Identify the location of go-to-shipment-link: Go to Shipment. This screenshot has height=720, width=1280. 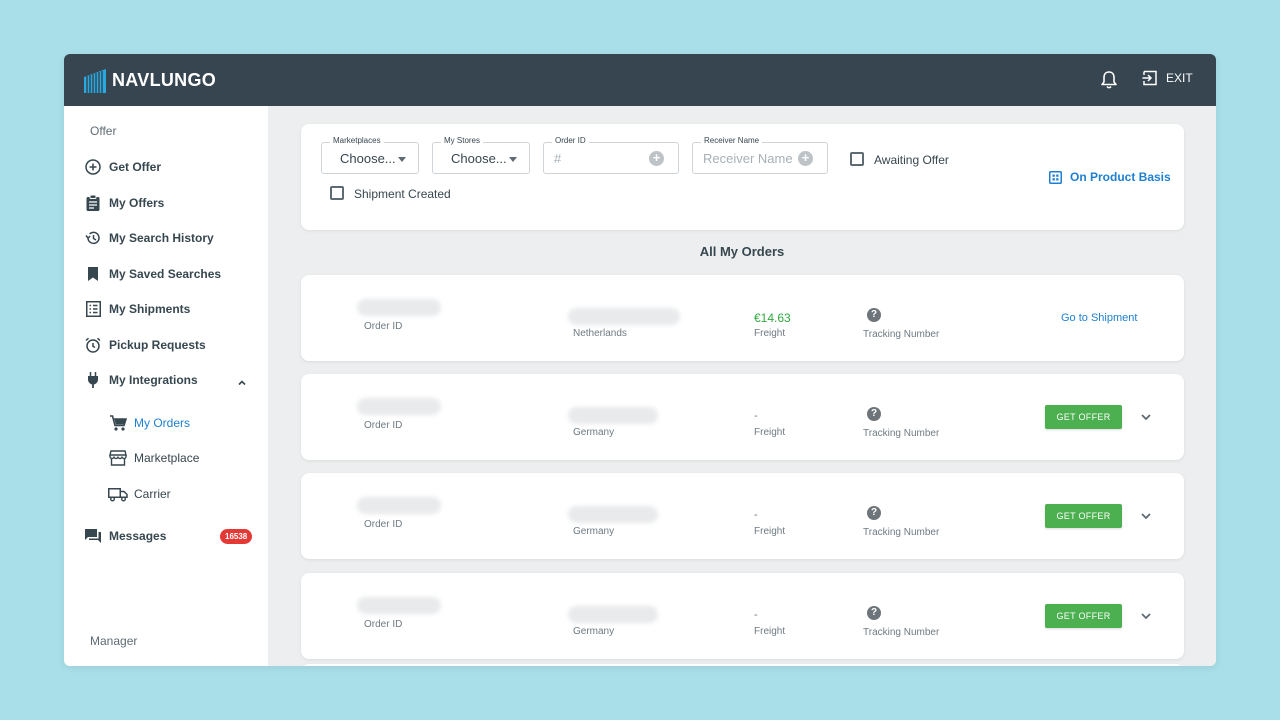
(1099, 318).